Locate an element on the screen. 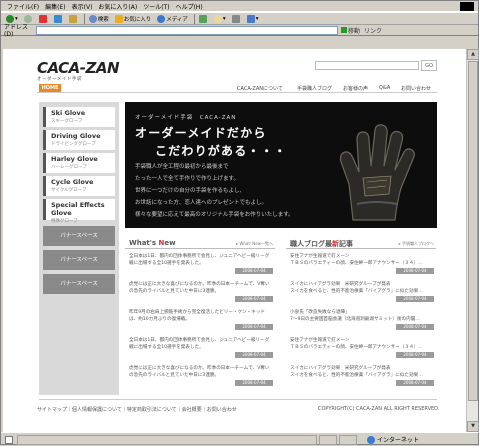  windows-logo-icon is located at coordinates (467, 6).